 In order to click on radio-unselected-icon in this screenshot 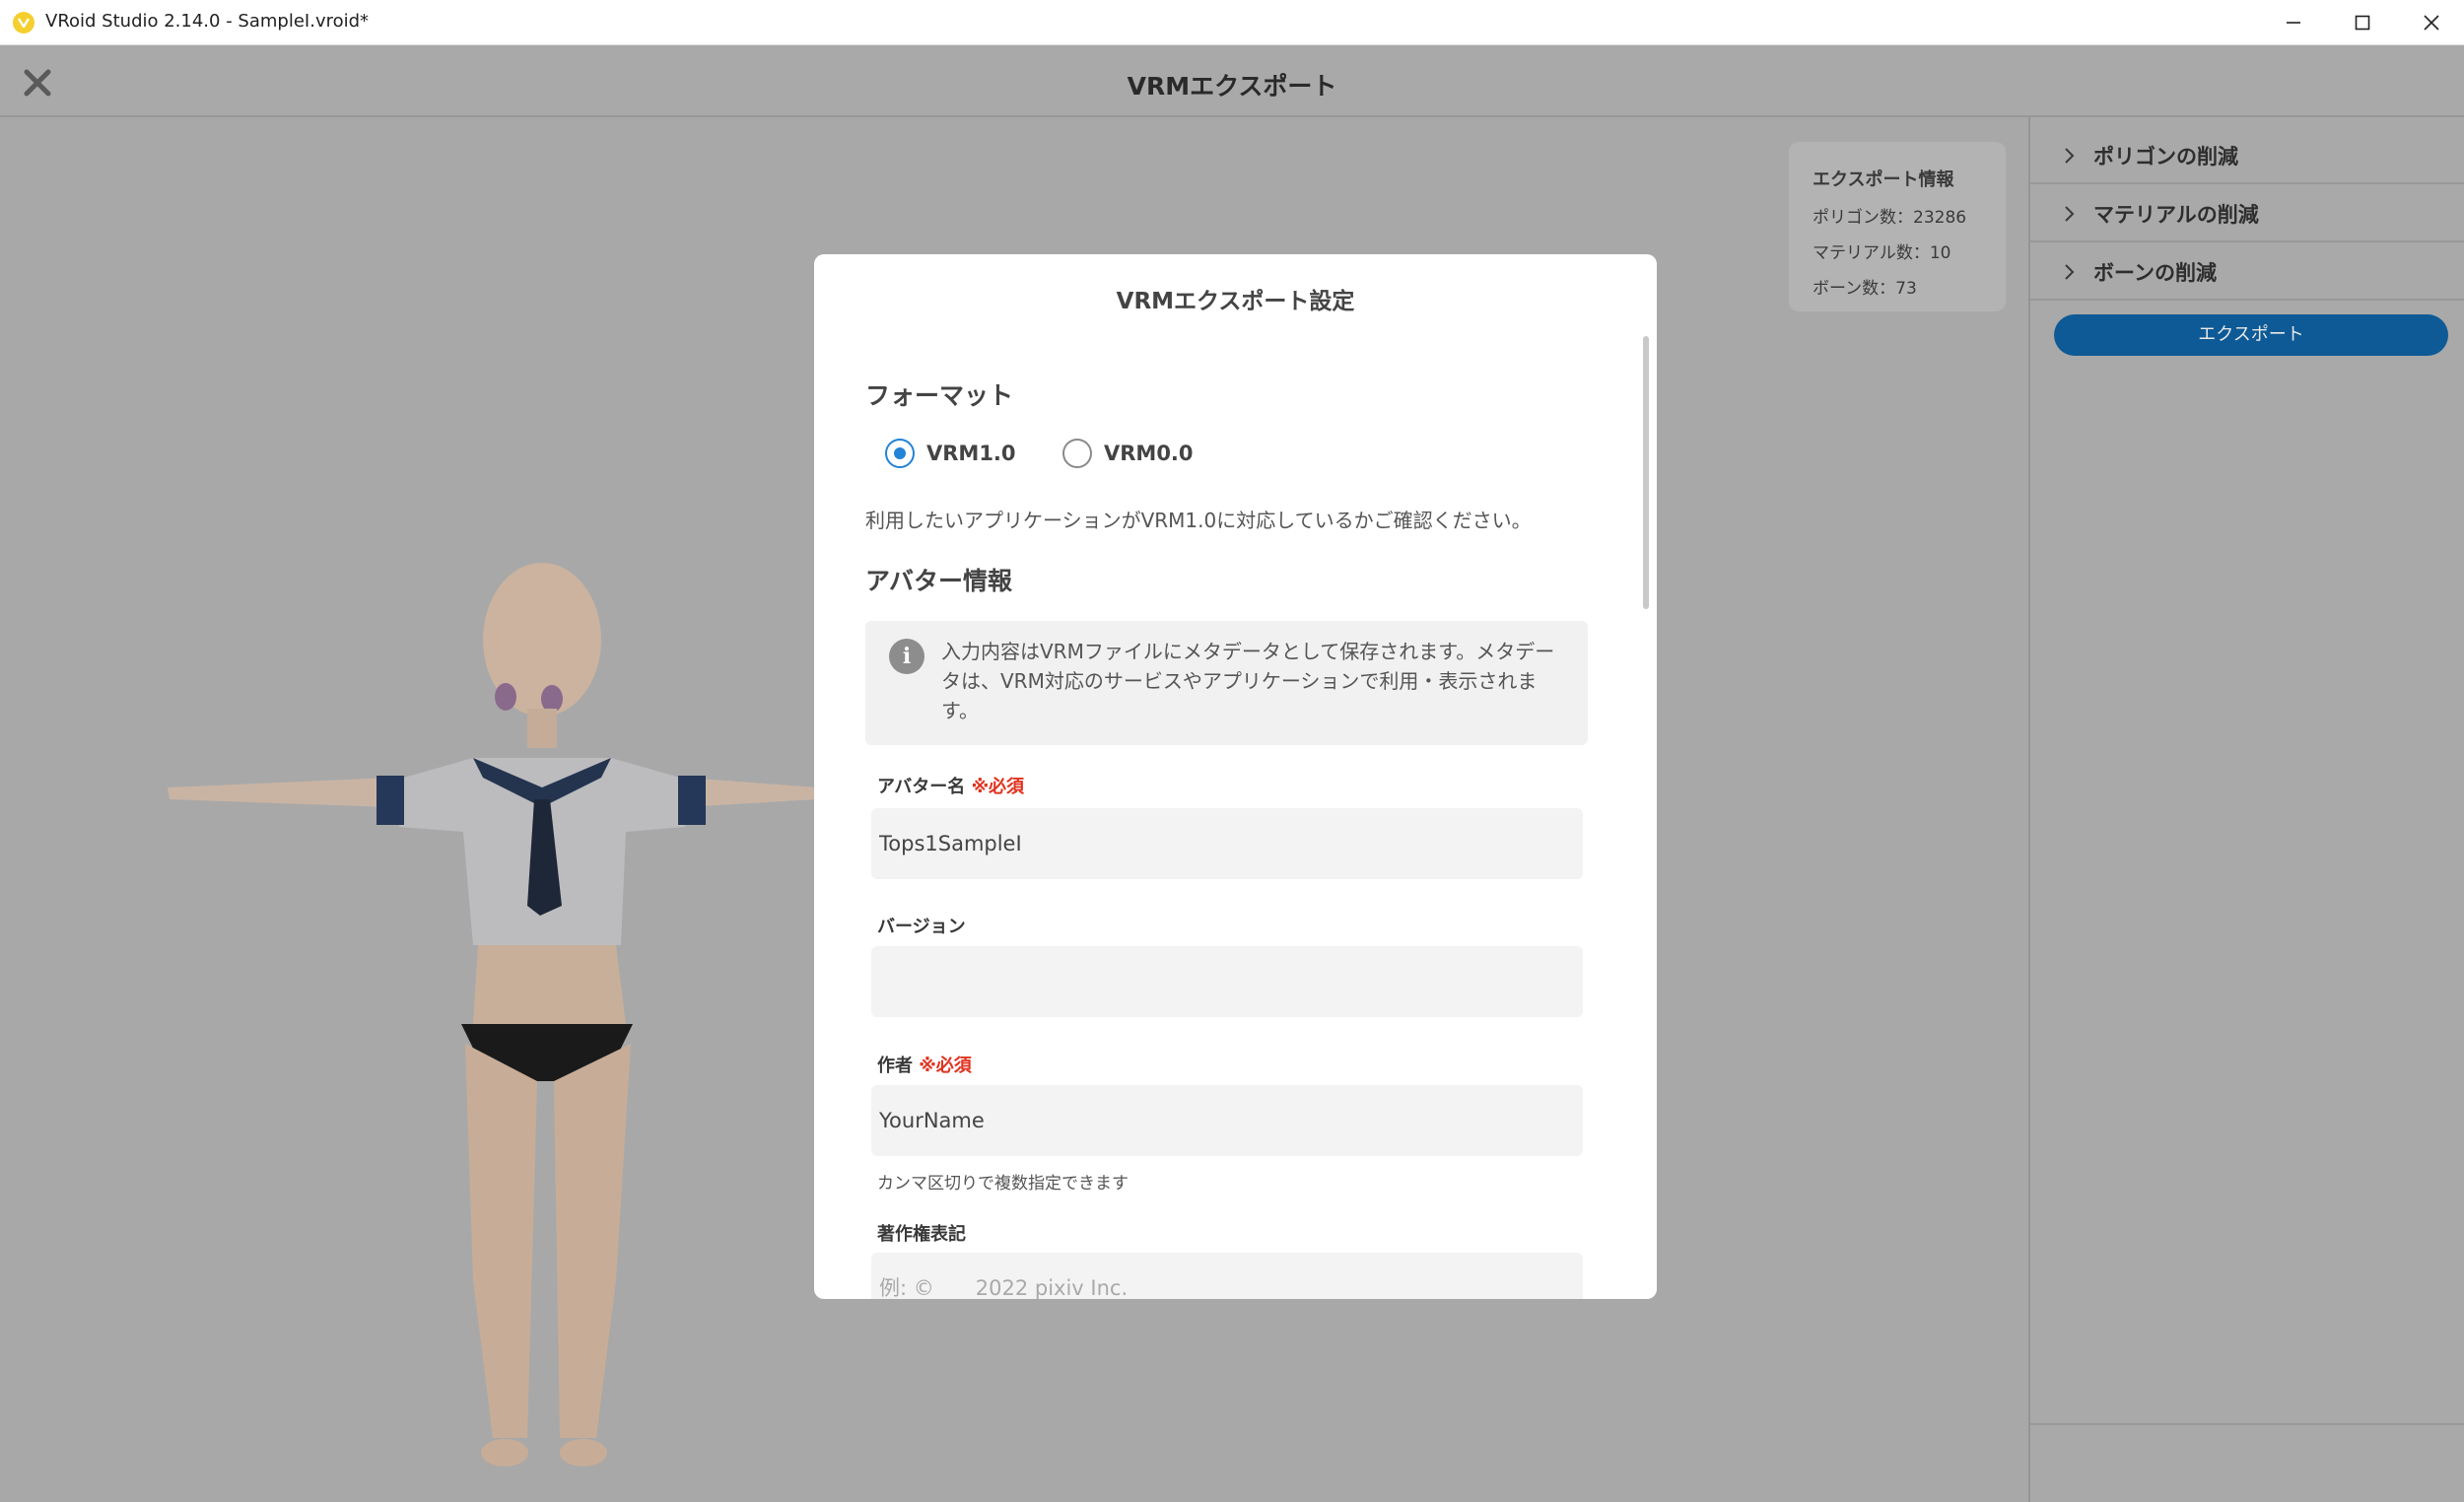, I will do `click(1077, 453)`.